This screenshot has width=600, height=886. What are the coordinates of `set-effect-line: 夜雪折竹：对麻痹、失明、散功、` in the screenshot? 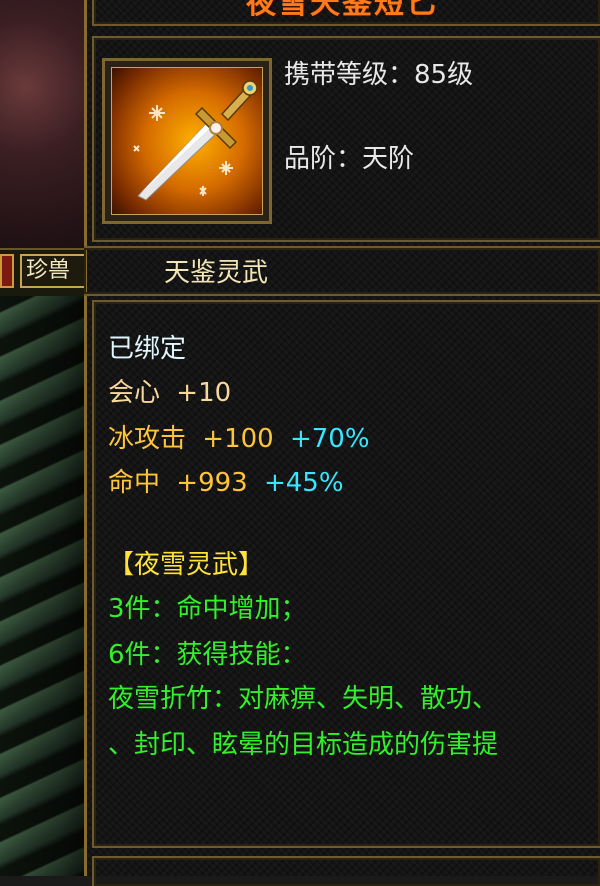 It's located at (303, 699).